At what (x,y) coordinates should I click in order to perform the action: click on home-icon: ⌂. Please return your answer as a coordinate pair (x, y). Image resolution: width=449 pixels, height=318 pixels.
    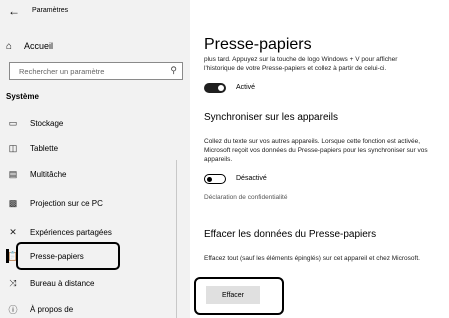
    Looking at the image, I should click on (9, 46).